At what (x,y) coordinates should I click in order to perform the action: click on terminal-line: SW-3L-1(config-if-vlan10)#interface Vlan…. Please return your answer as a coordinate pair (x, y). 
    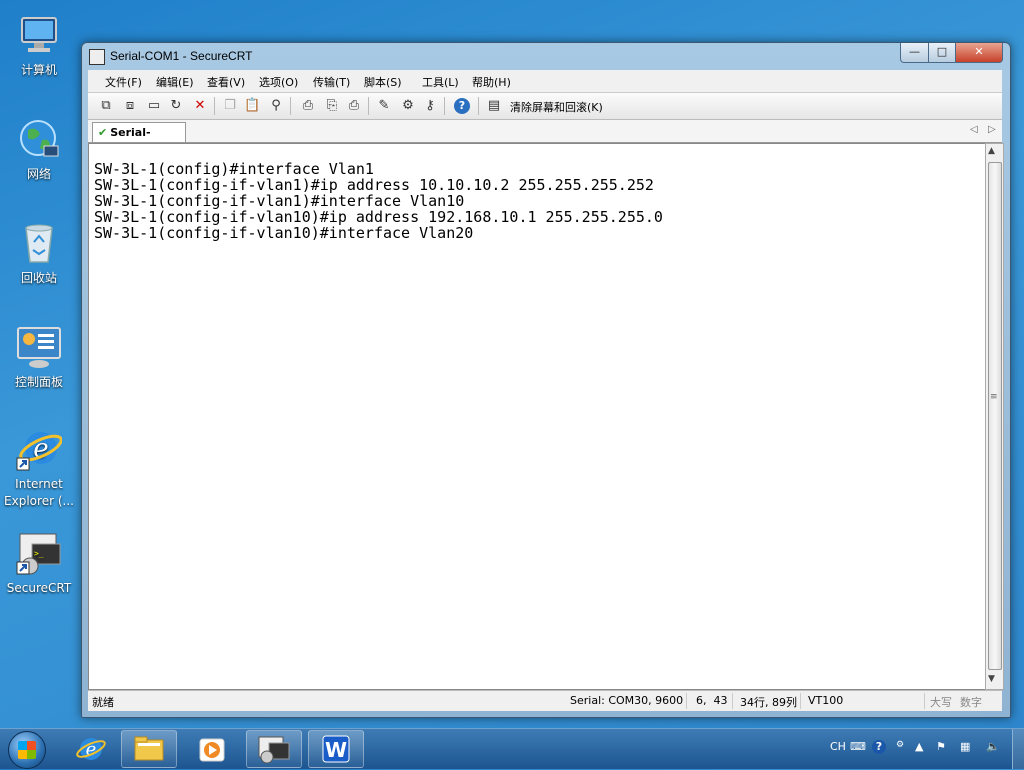
    Looking at the image, I should click on (284, 233).